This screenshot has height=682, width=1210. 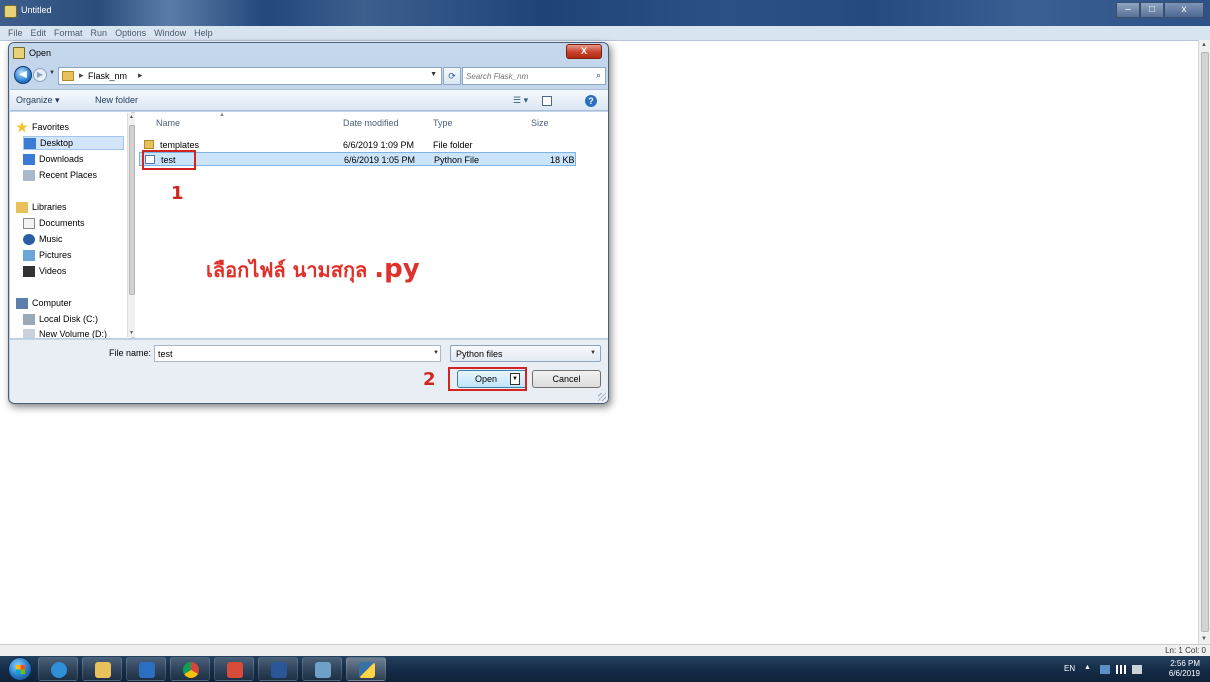 I want to click on file-row-test: test 6/6/2019 1:05 PM Python File 18 KB, so click(x=357, y=159).